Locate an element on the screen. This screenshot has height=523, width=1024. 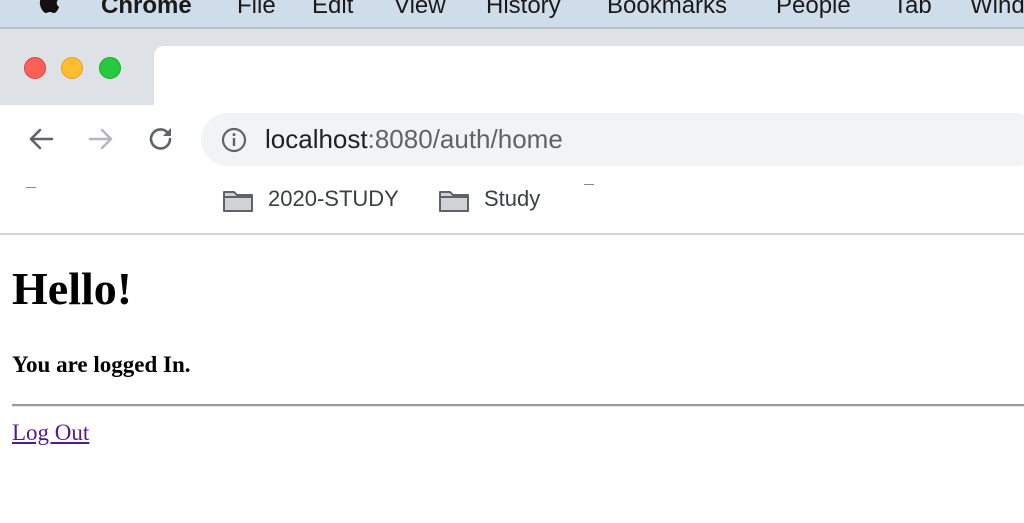
url-text: localhost:8080/auth/home is located at coordinates (414, 139).